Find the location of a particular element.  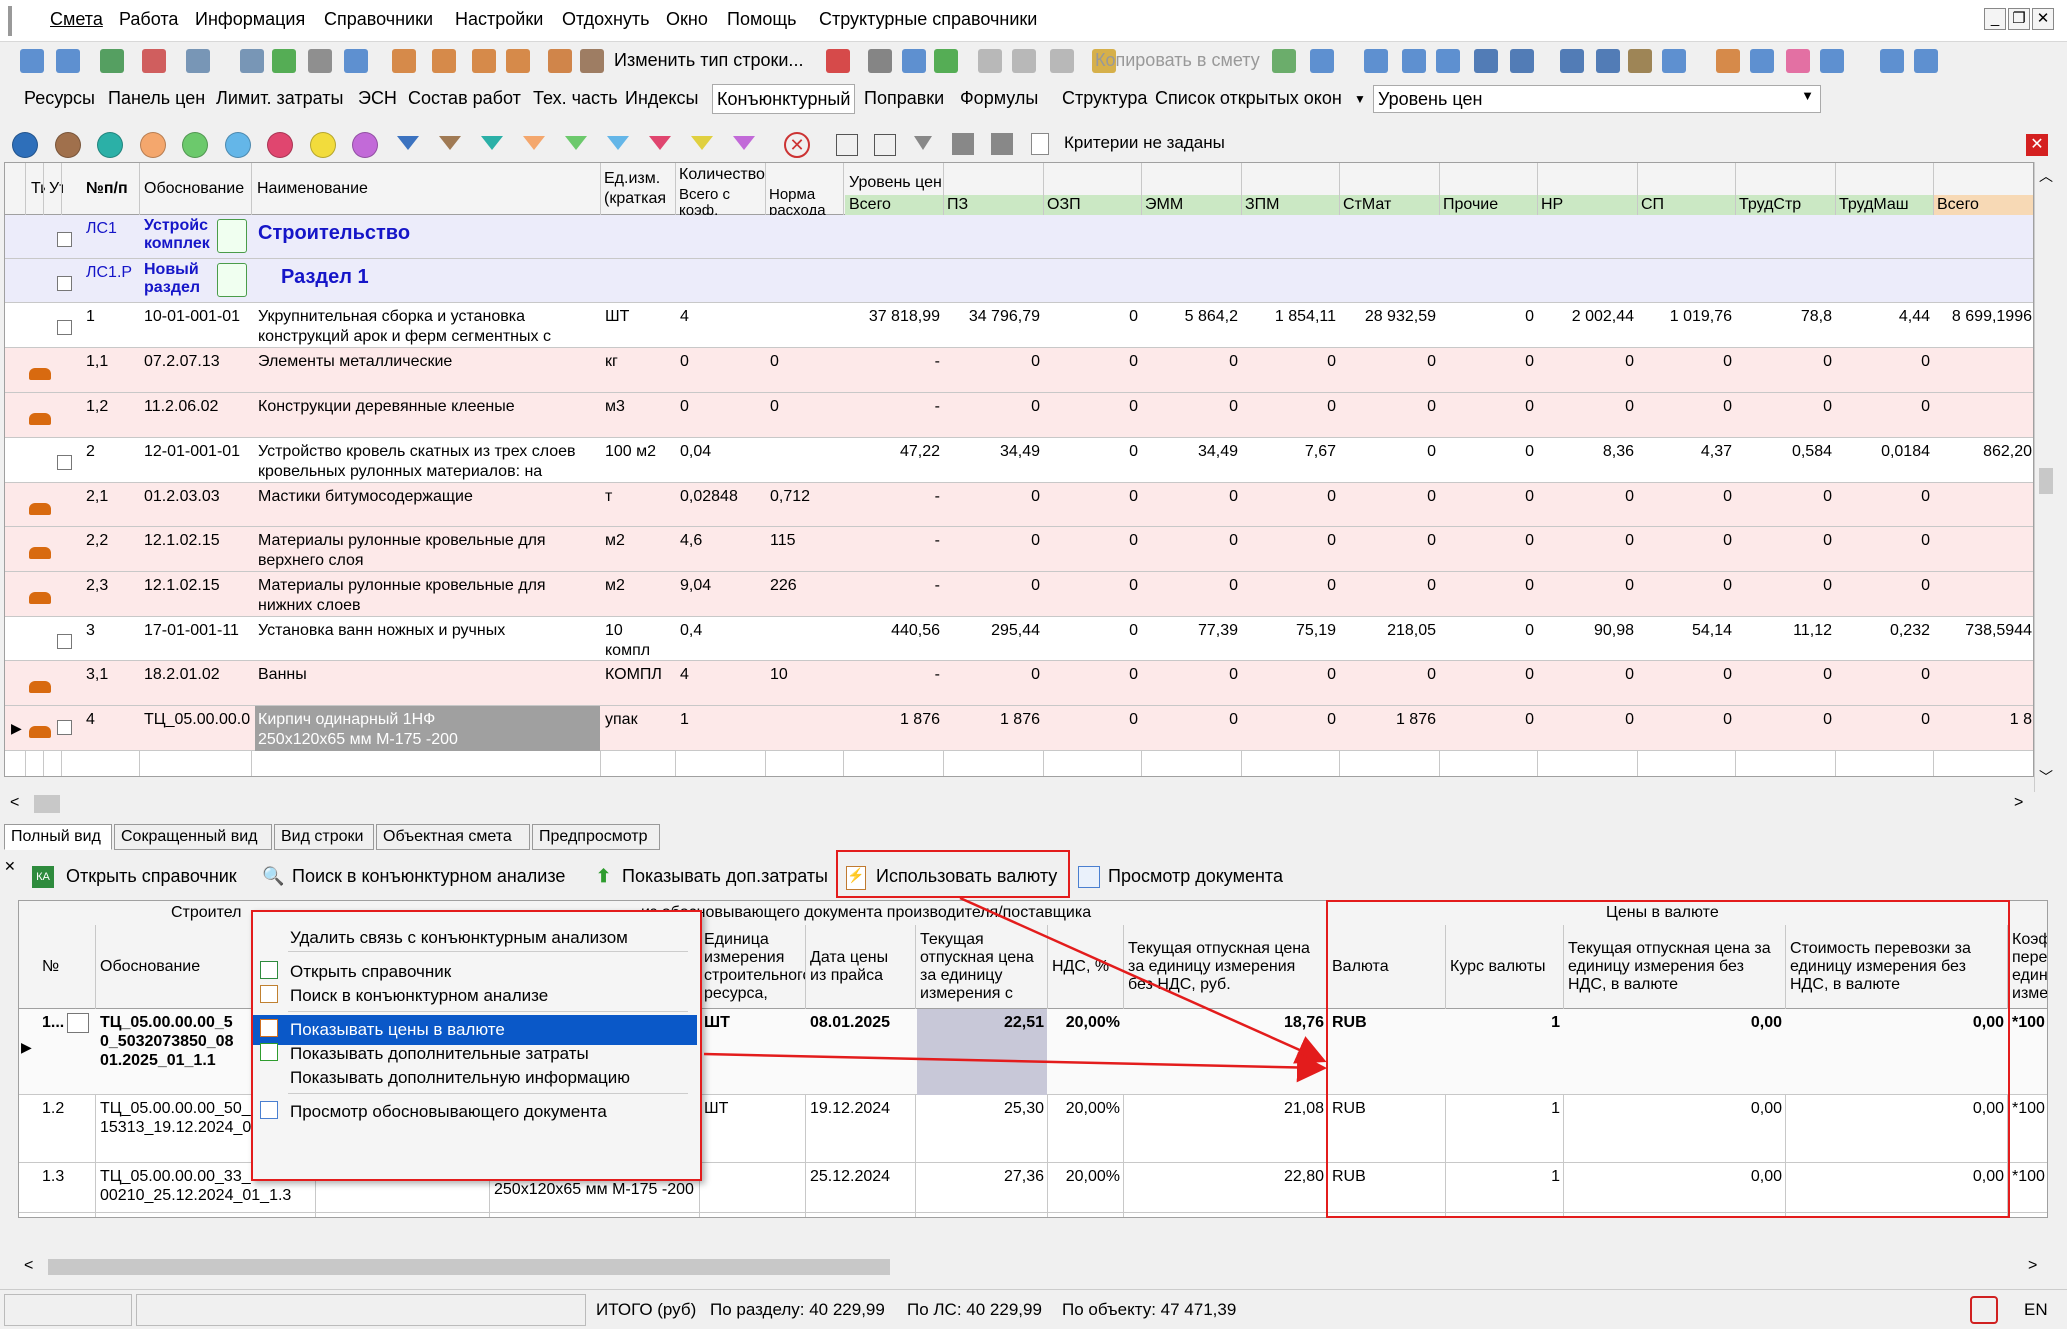

ungroup-icon is located at coordinates (885, 145).